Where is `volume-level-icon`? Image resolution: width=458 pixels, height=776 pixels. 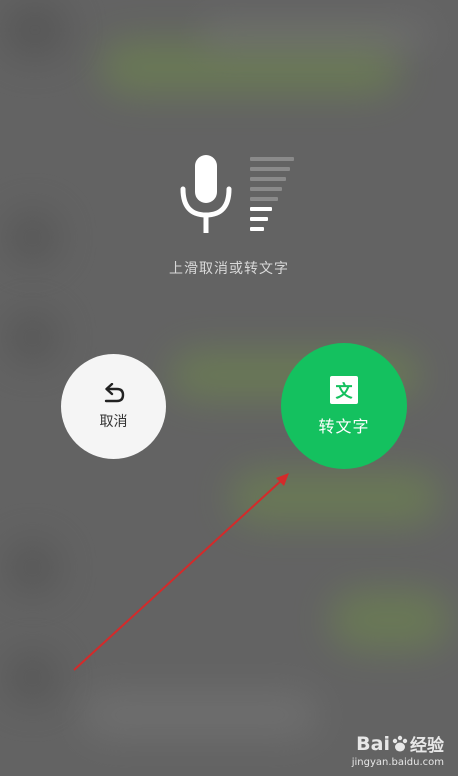
volume-level-icon is located at coordinates (273, 195).